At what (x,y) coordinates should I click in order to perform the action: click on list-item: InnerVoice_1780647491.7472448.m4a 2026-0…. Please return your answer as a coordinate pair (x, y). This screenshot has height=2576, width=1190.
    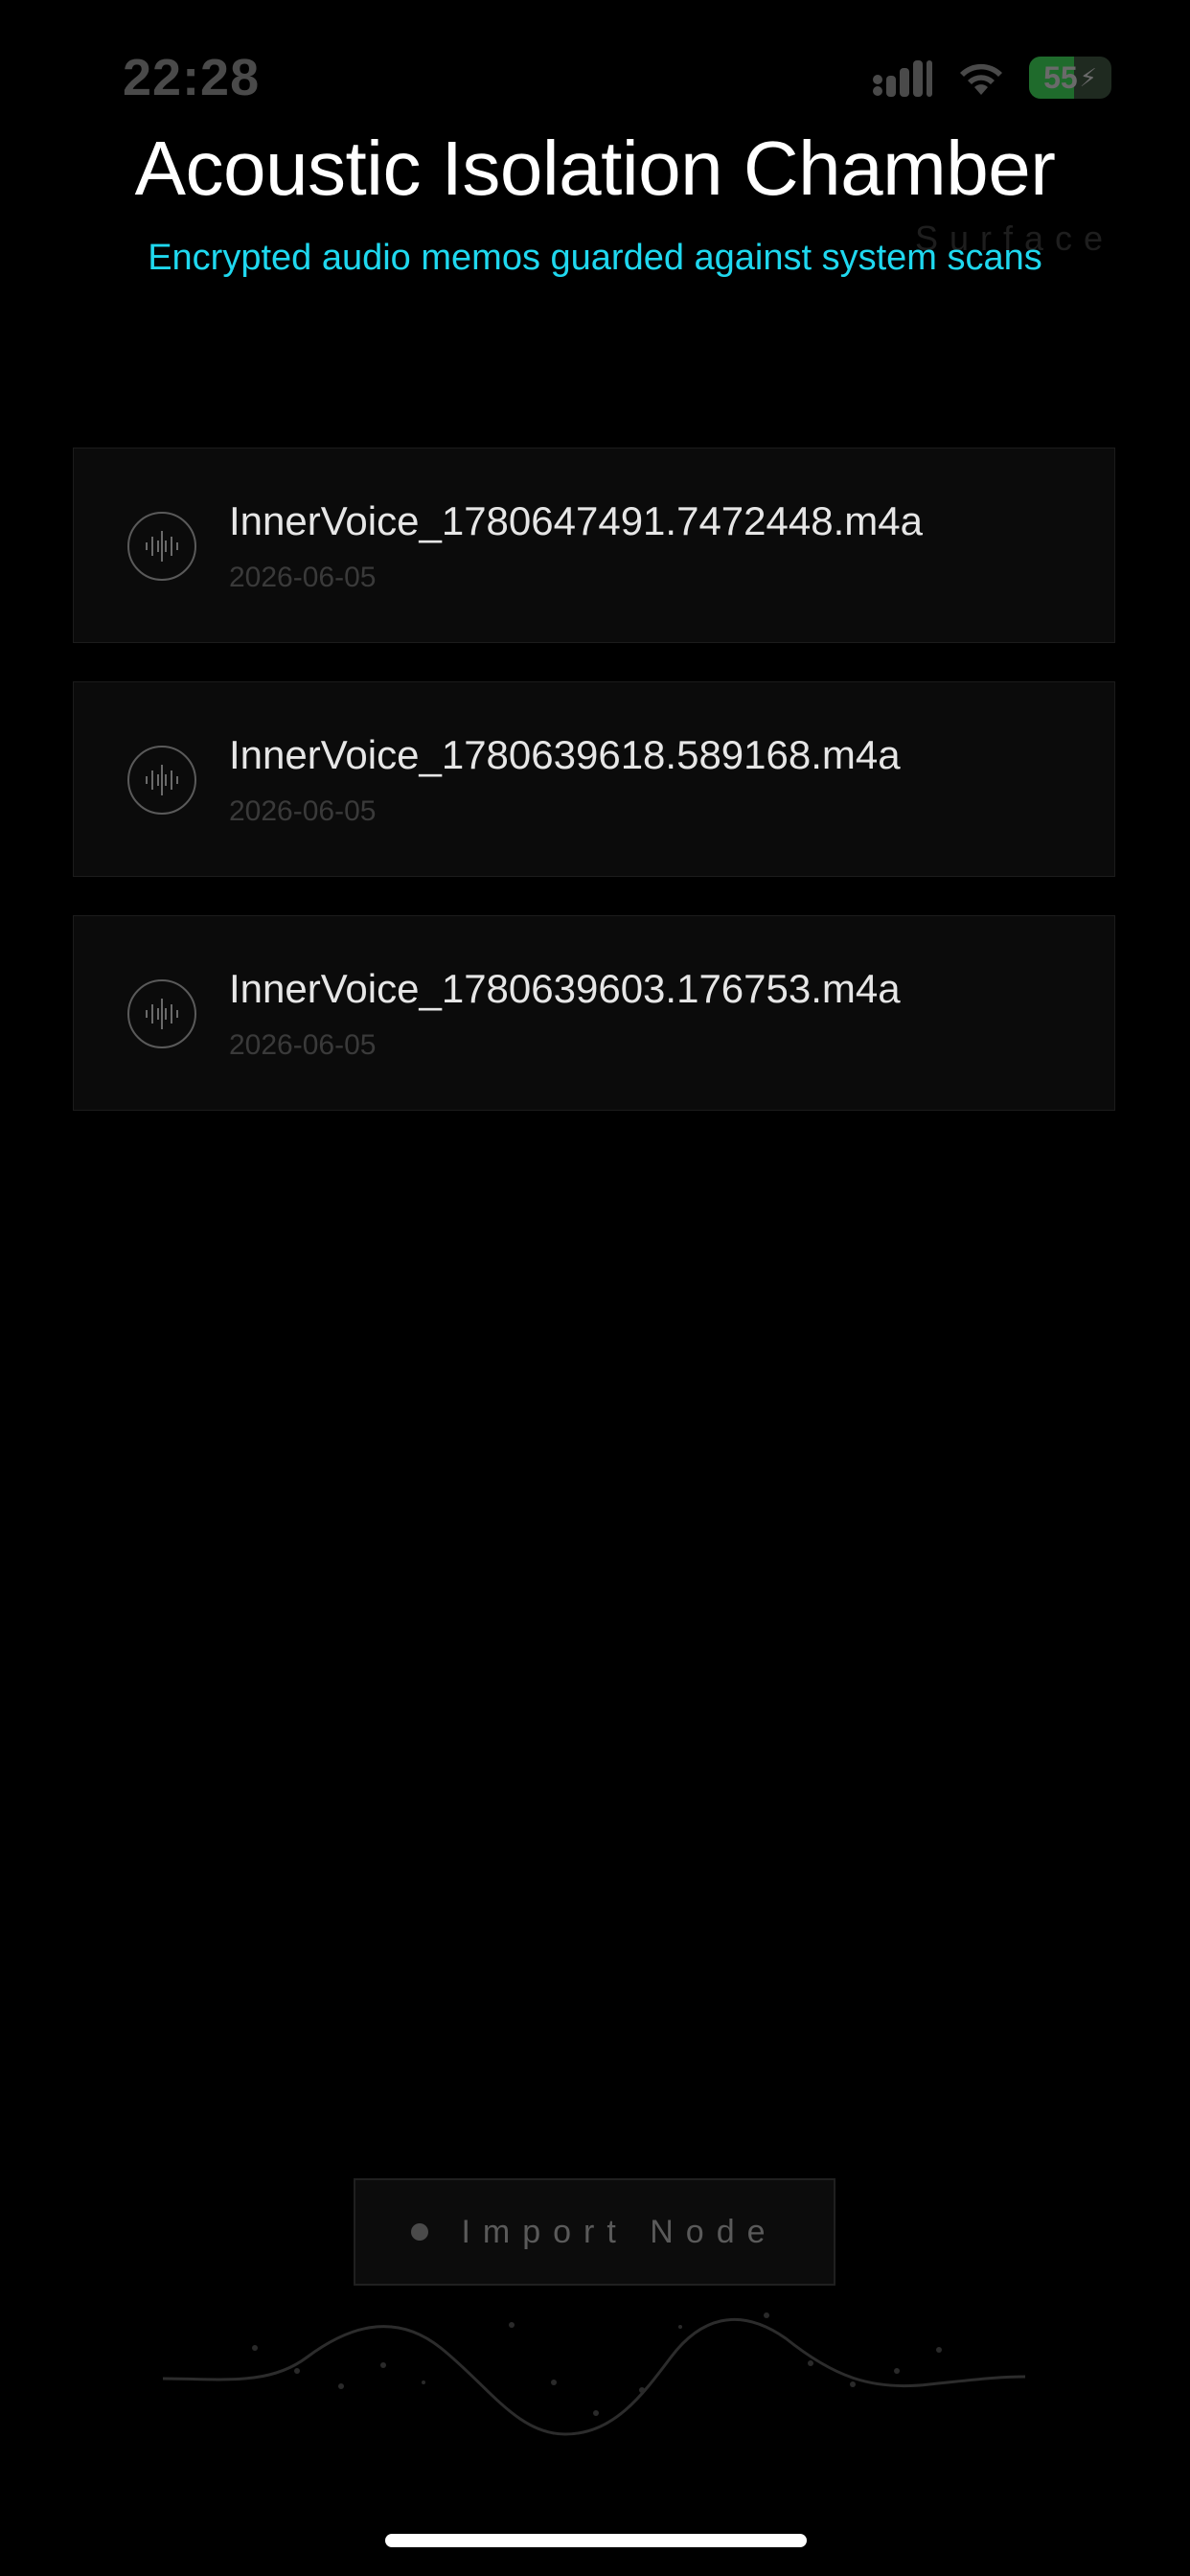
    Looking at the image, I should click on (594, 545).